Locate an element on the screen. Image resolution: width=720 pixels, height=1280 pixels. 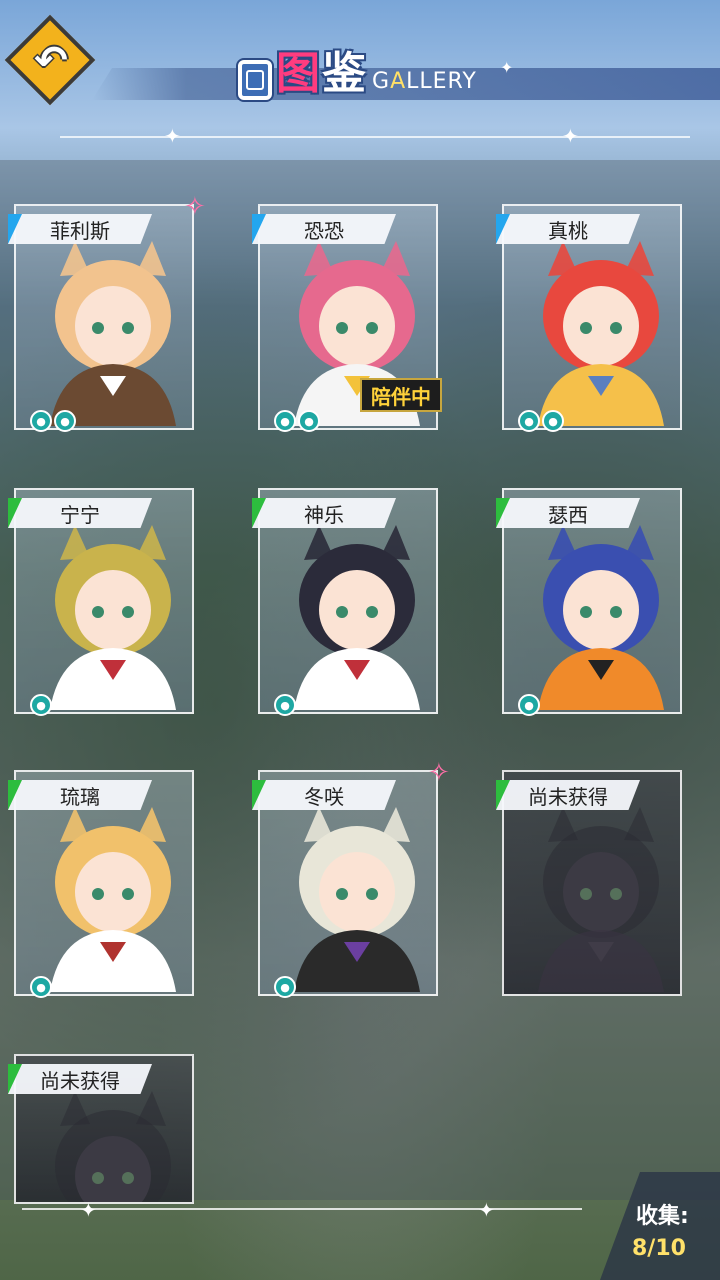
header: ✦ ✦ ✦ ↶ 图鉴 GALLERY is located at coordinates (360, 85).